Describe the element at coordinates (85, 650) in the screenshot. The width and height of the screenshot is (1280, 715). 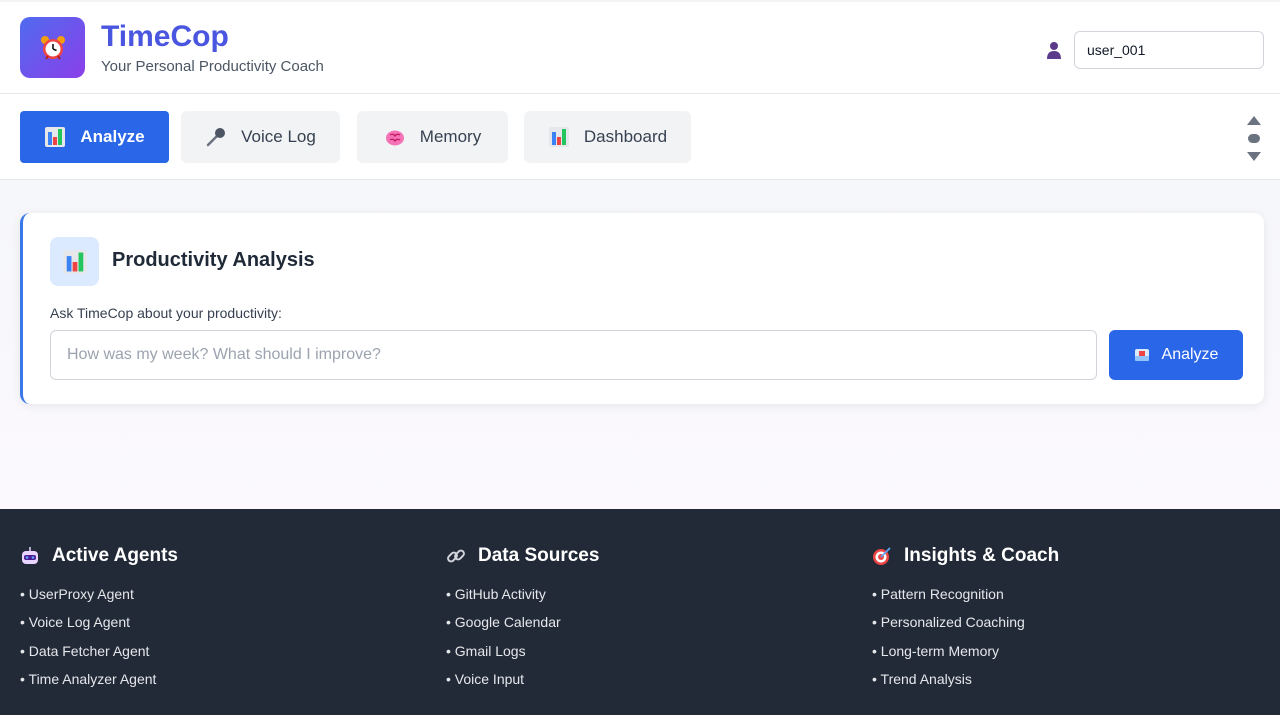
I see `list-item: • Data Fetcher Agent` at that location.